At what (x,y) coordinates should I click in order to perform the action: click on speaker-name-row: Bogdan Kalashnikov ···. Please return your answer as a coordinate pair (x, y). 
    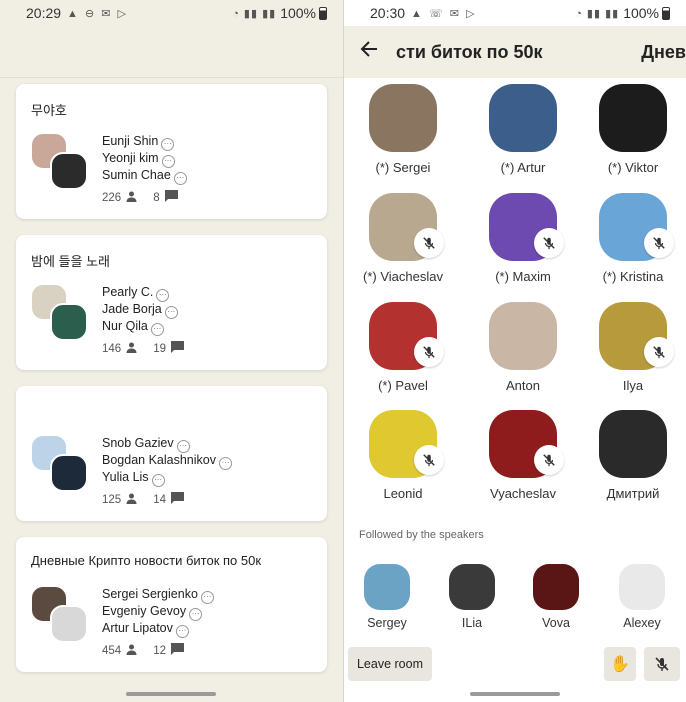
    Looking at the image, I should click on (167, 461).